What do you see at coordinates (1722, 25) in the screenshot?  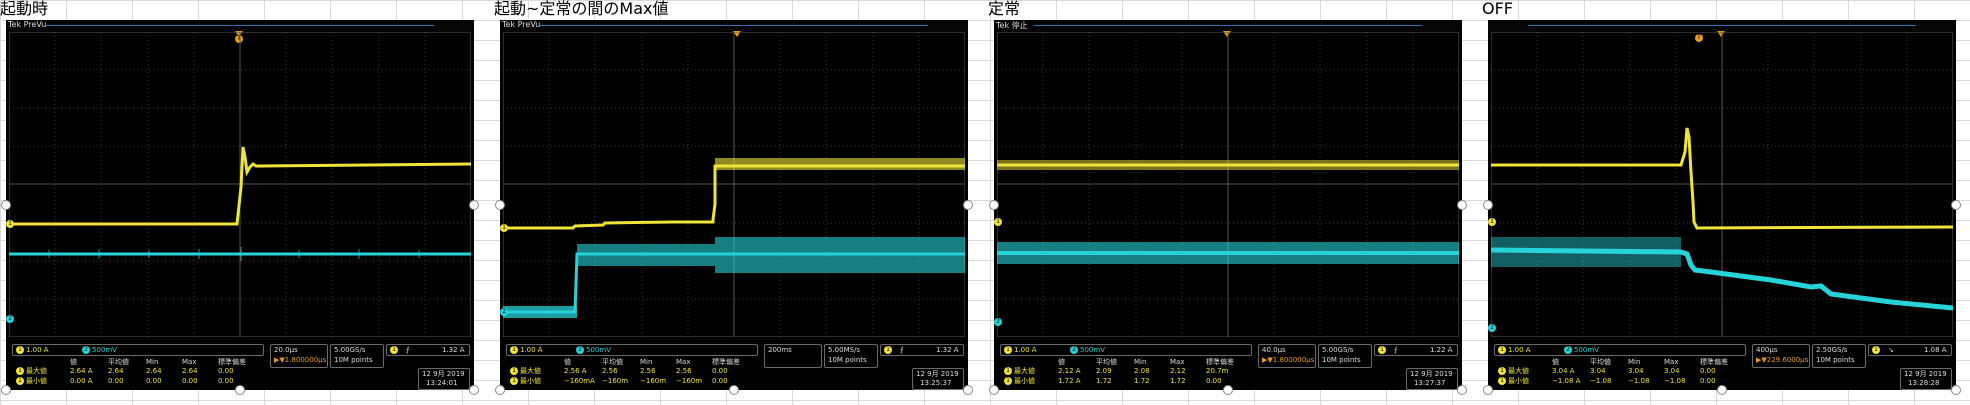 I see `status-bar` at bounding box center [1722, 25].